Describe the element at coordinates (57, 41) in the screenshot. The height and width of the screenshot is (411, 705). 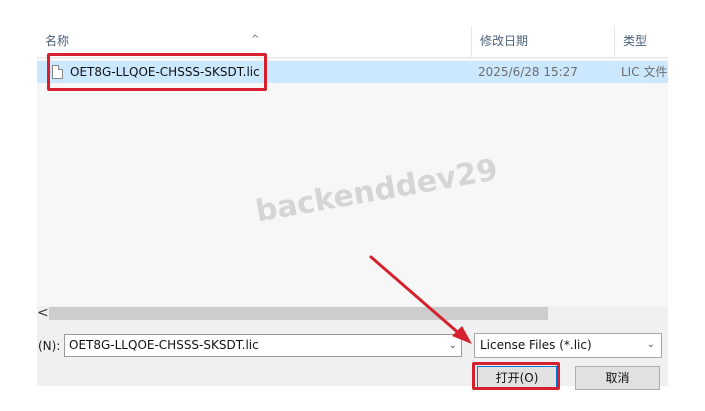
I see `column-header-name-label: 名称` at that location.